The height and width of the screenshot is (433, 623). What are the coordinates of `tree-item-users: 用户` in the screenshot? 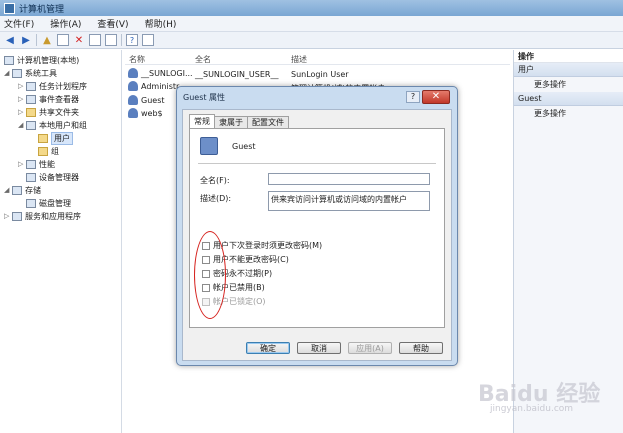 It's located at (55, 138).